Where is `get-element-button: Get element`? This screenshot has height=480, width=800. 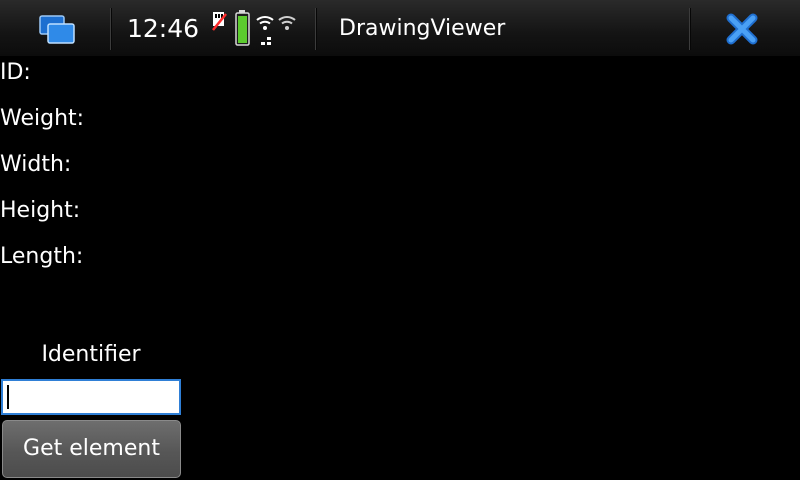 get-element-button: Get element is located at coordinates (91, 449).